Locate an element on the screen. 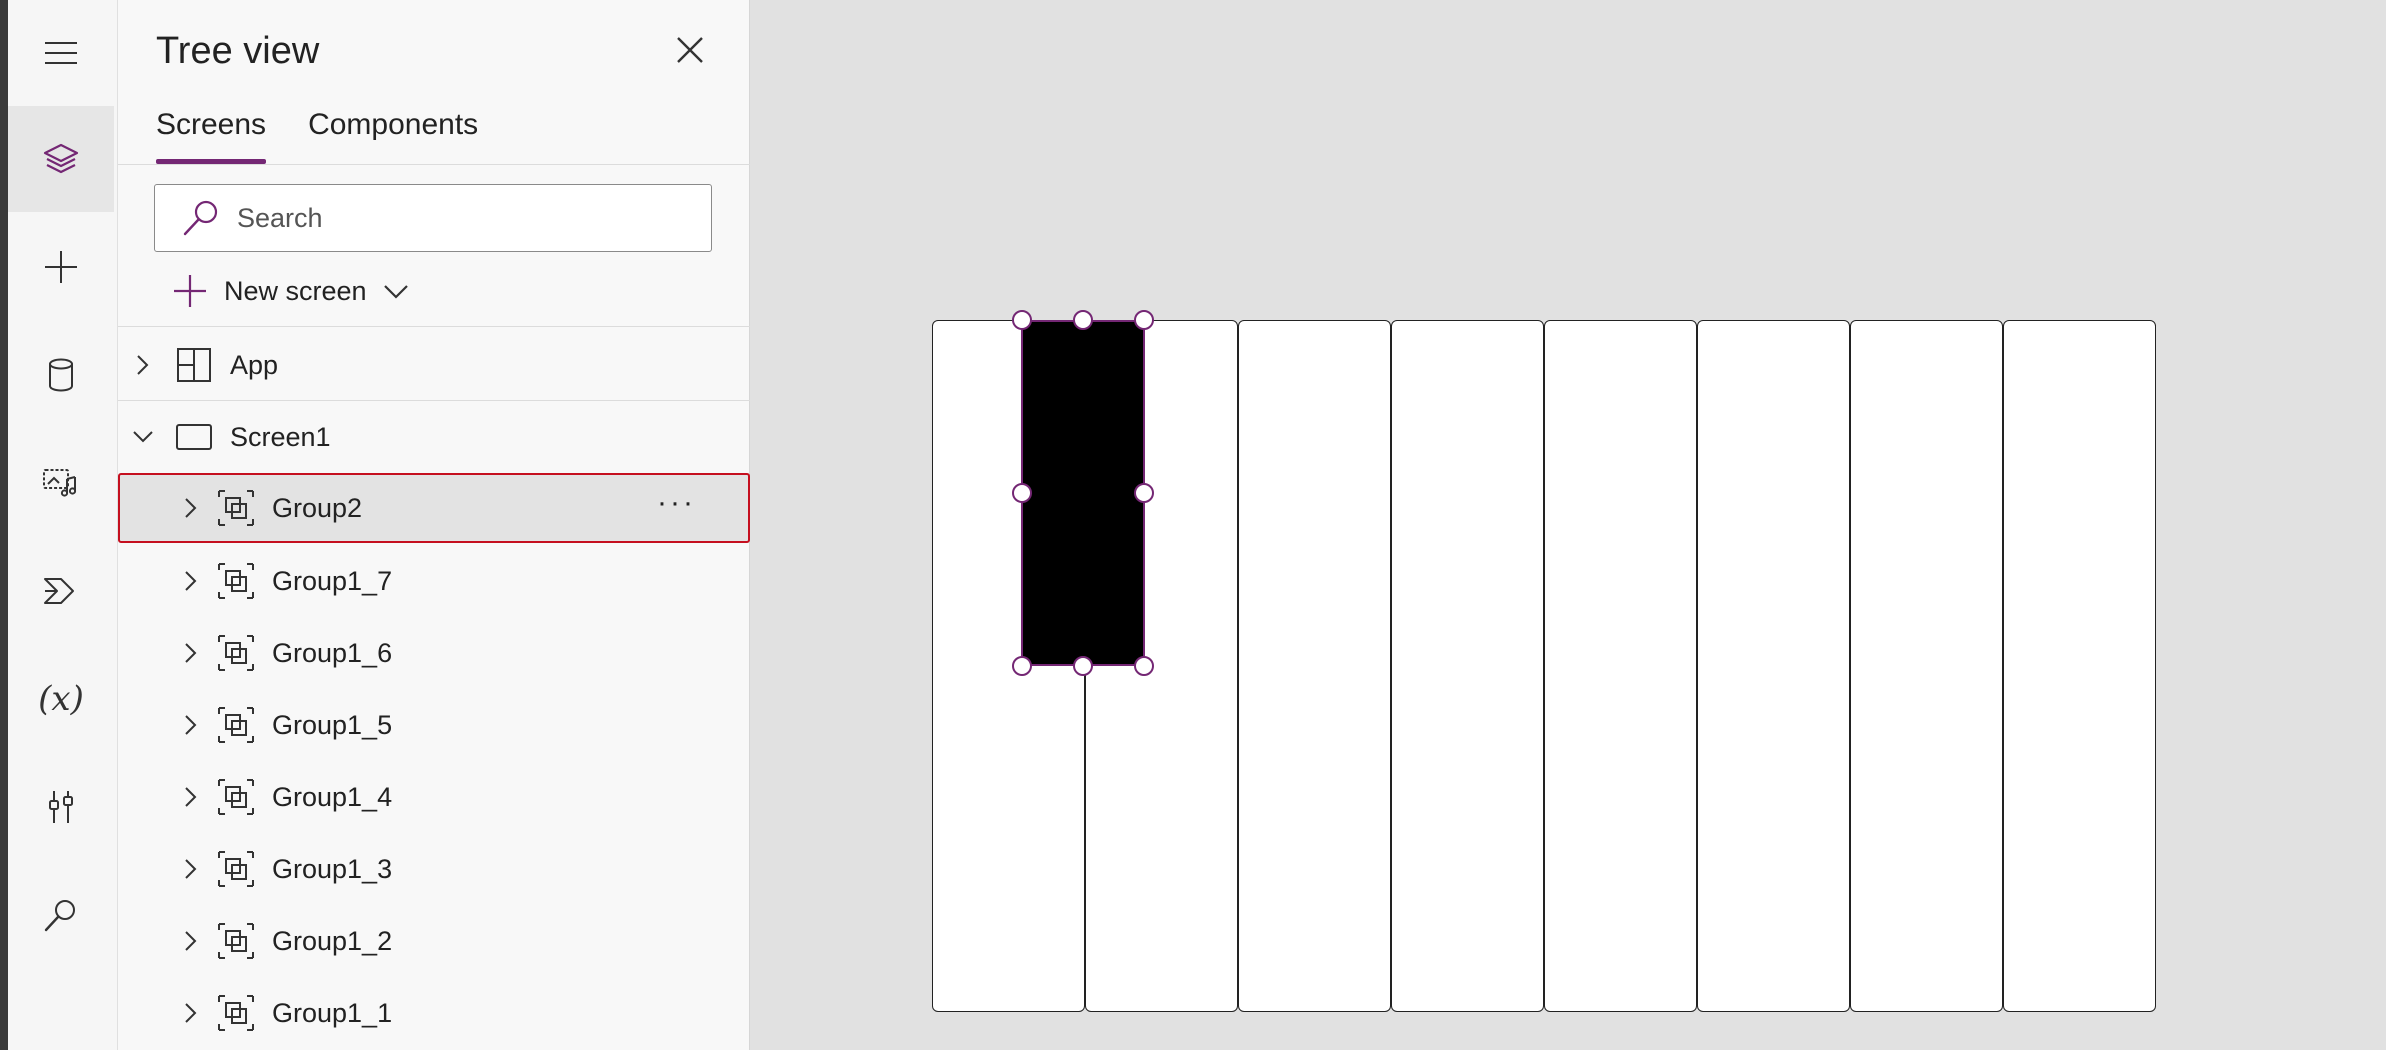 The width and height of the screenshot is (2386, 1050). left-rail: (x) is located at coordinates (63, 525).